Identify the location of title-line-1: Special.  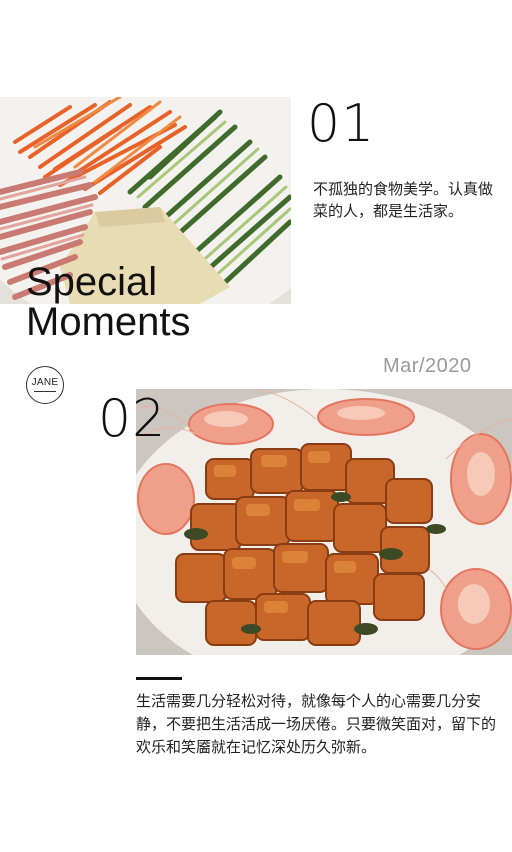
(92, 282).